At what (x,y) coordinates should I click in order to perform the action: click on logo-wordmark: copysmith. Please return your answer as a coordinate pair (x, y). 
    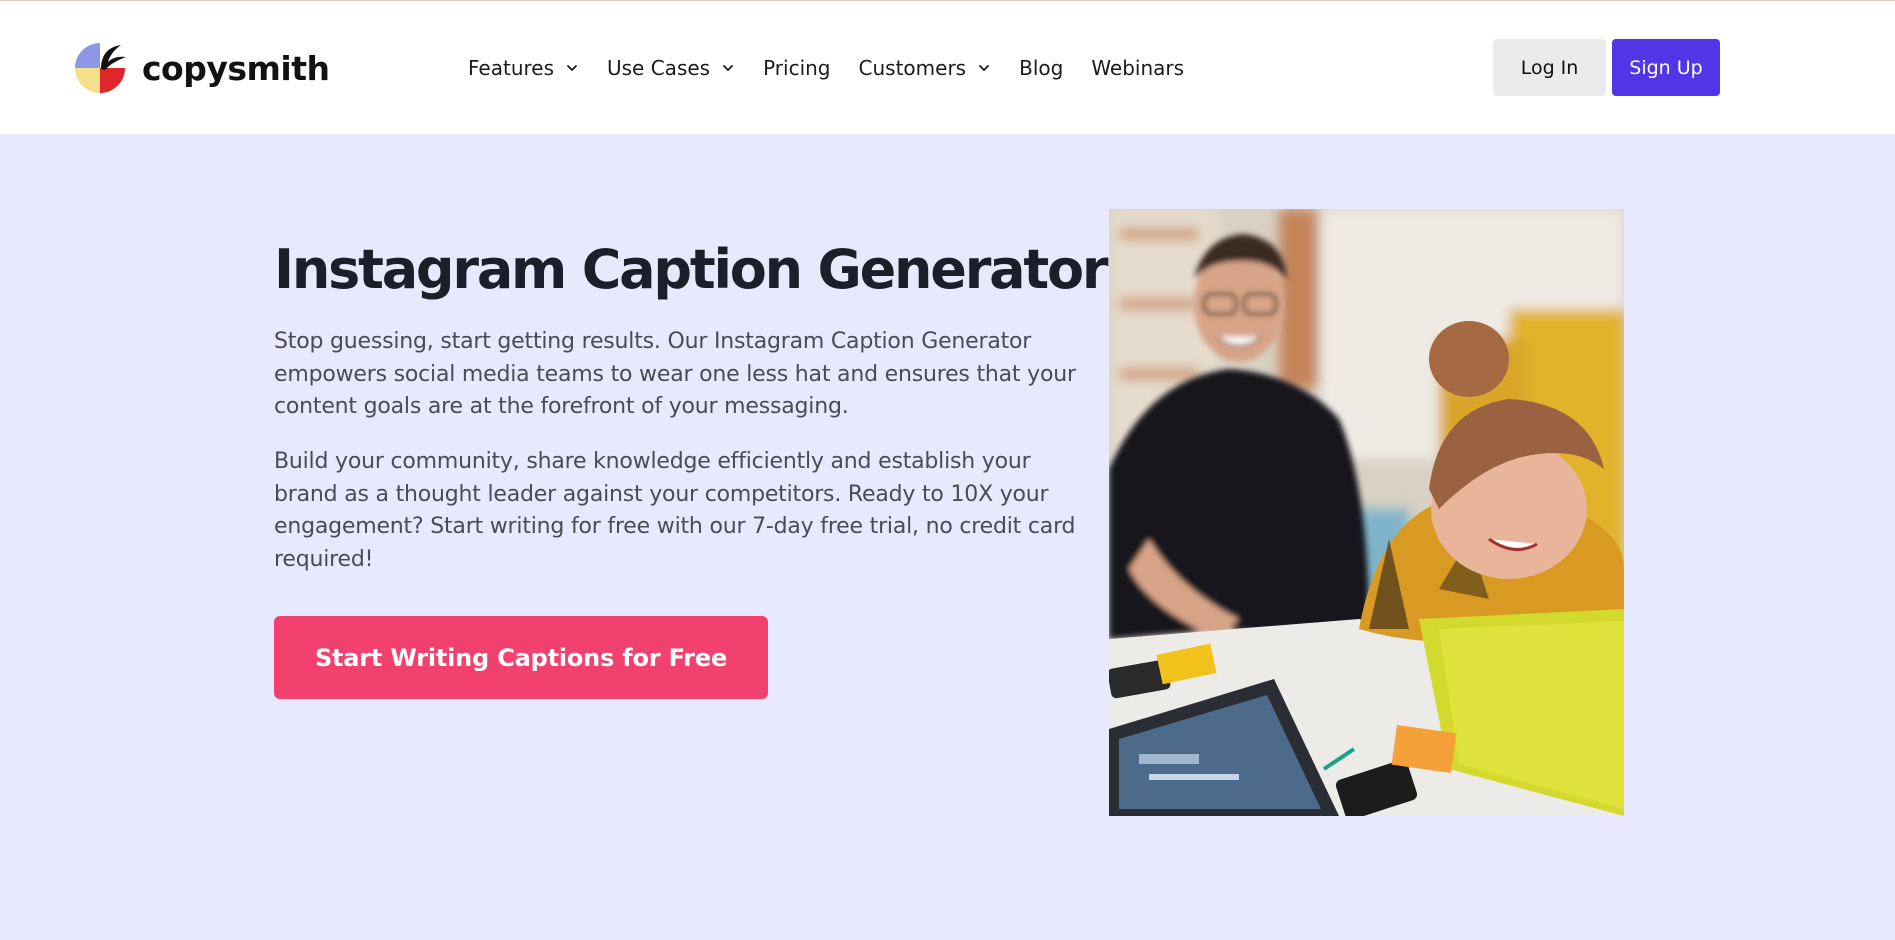
    Looking at the image, I should click on (236, 68).